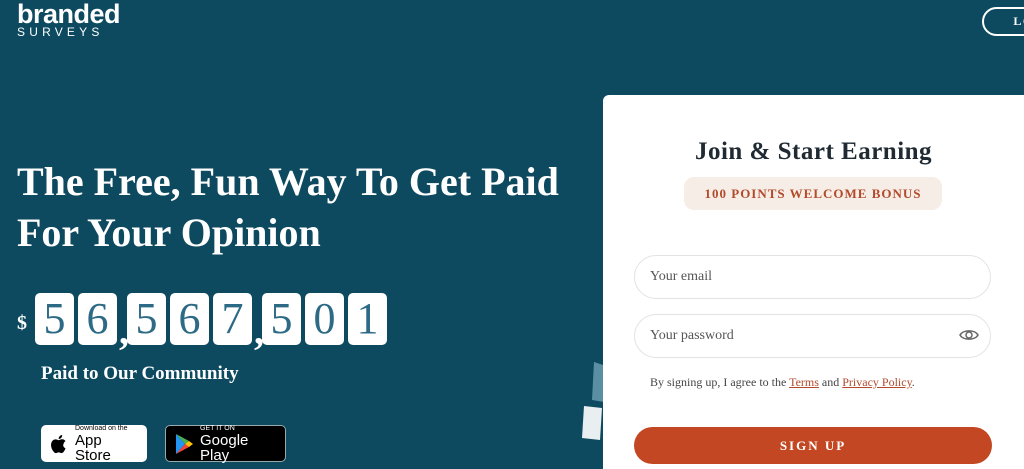 This screenshot has width=1024, height=469. I want to click on login-button: LOG, so click(1003, 21).